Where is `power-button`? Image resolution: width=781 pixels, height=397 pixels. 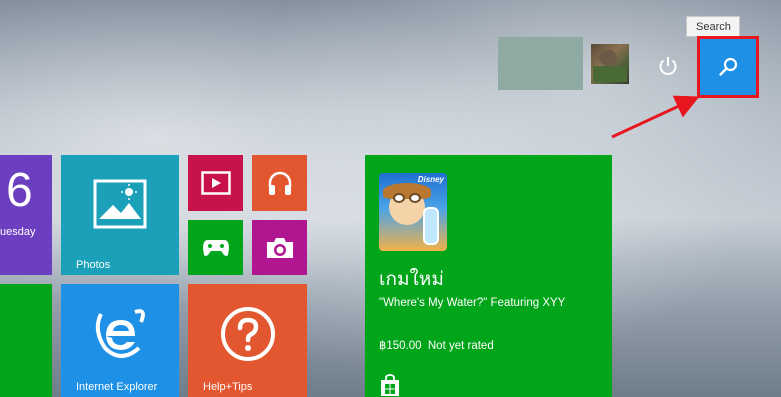
power-button is located at coordinates (668, 66).